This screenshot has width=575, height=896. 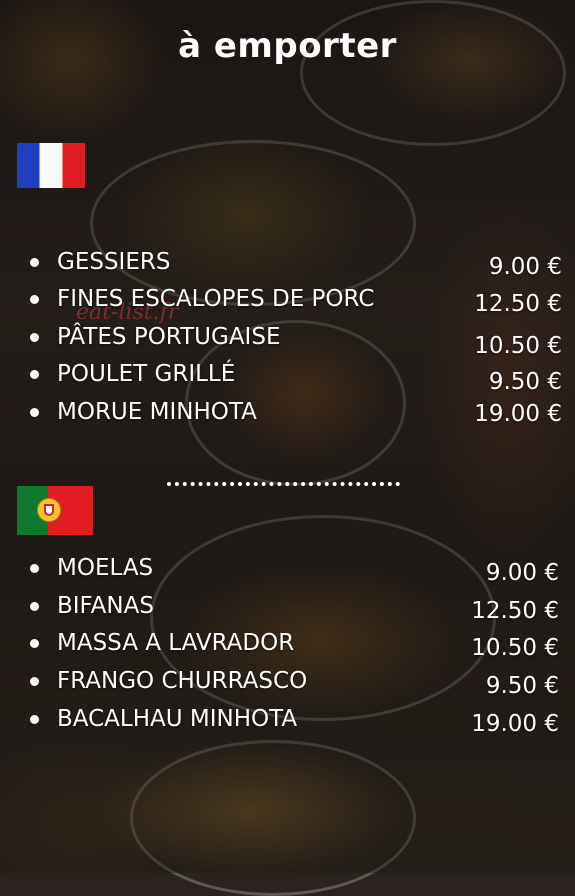 I want to click on menu-item: MASSA A LAVRADOR 10.50 €, so click(x=287, y=643).